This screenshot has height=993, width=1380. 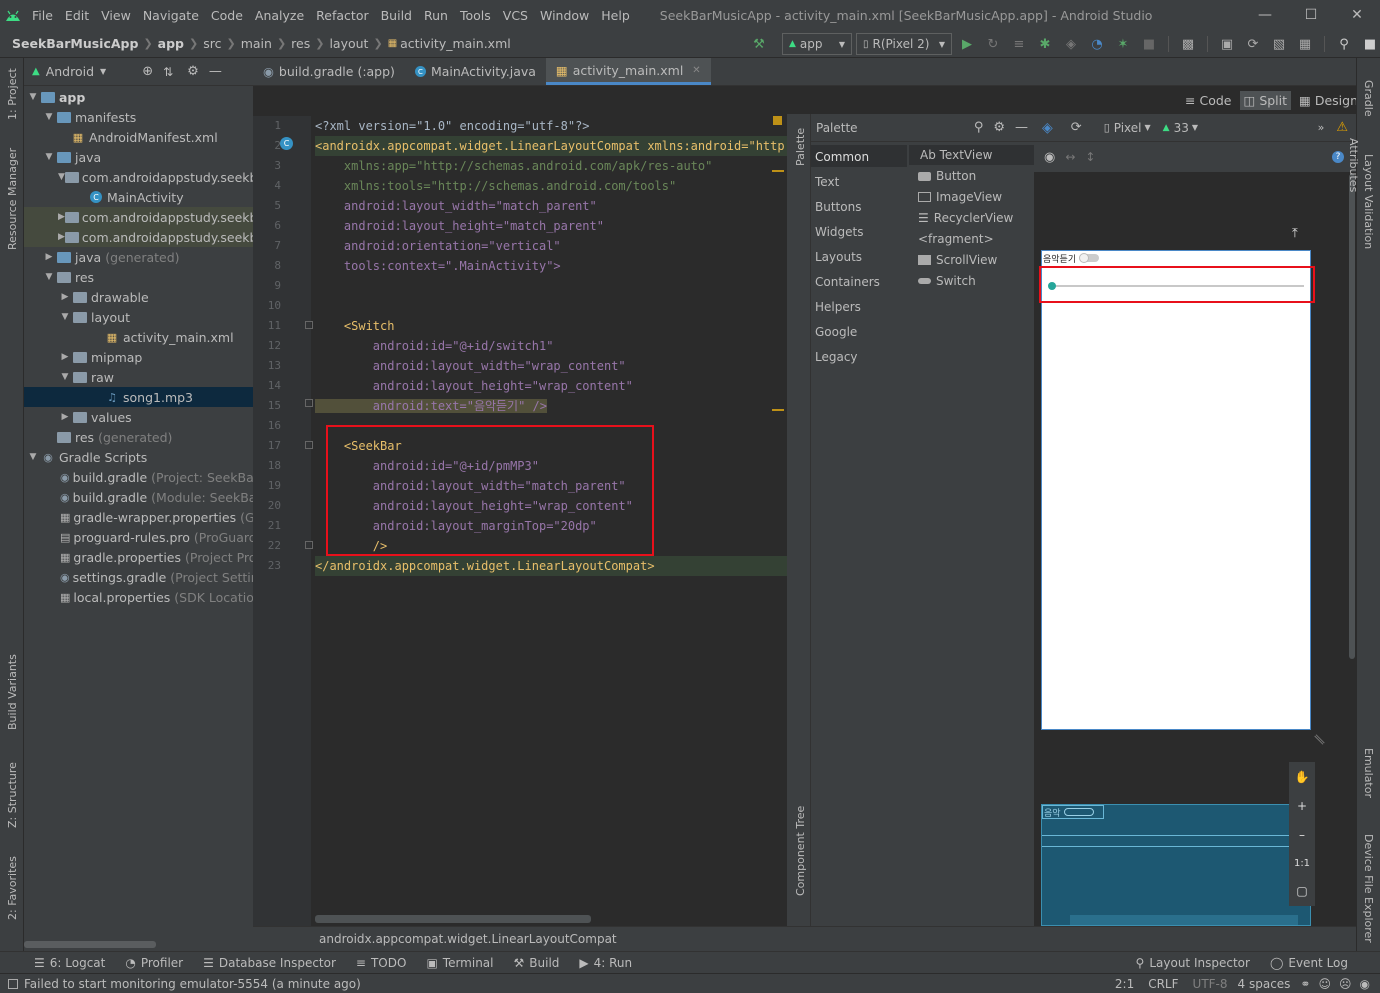 I want to click on tab-activity-main: ▦ activity_main.xml ✕, so click(x=628, y=71).